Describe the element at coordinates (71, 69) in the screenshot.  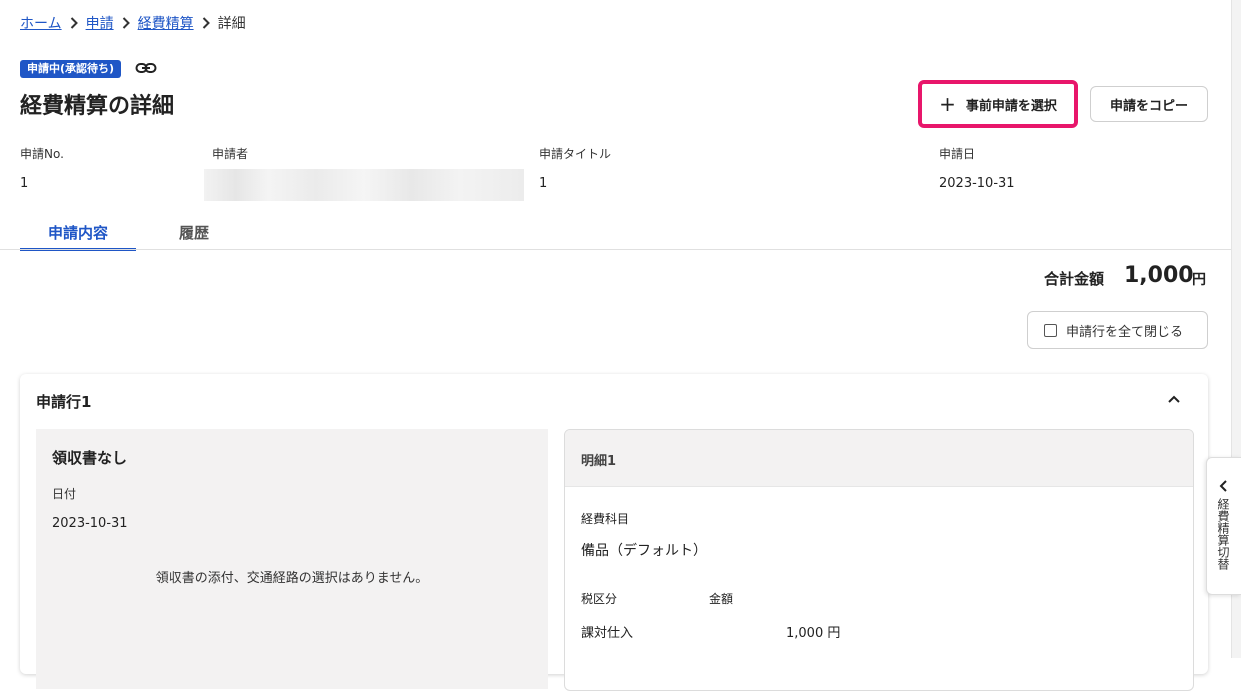
I see `status-badge: 申請中(承認待ち)` at that location.